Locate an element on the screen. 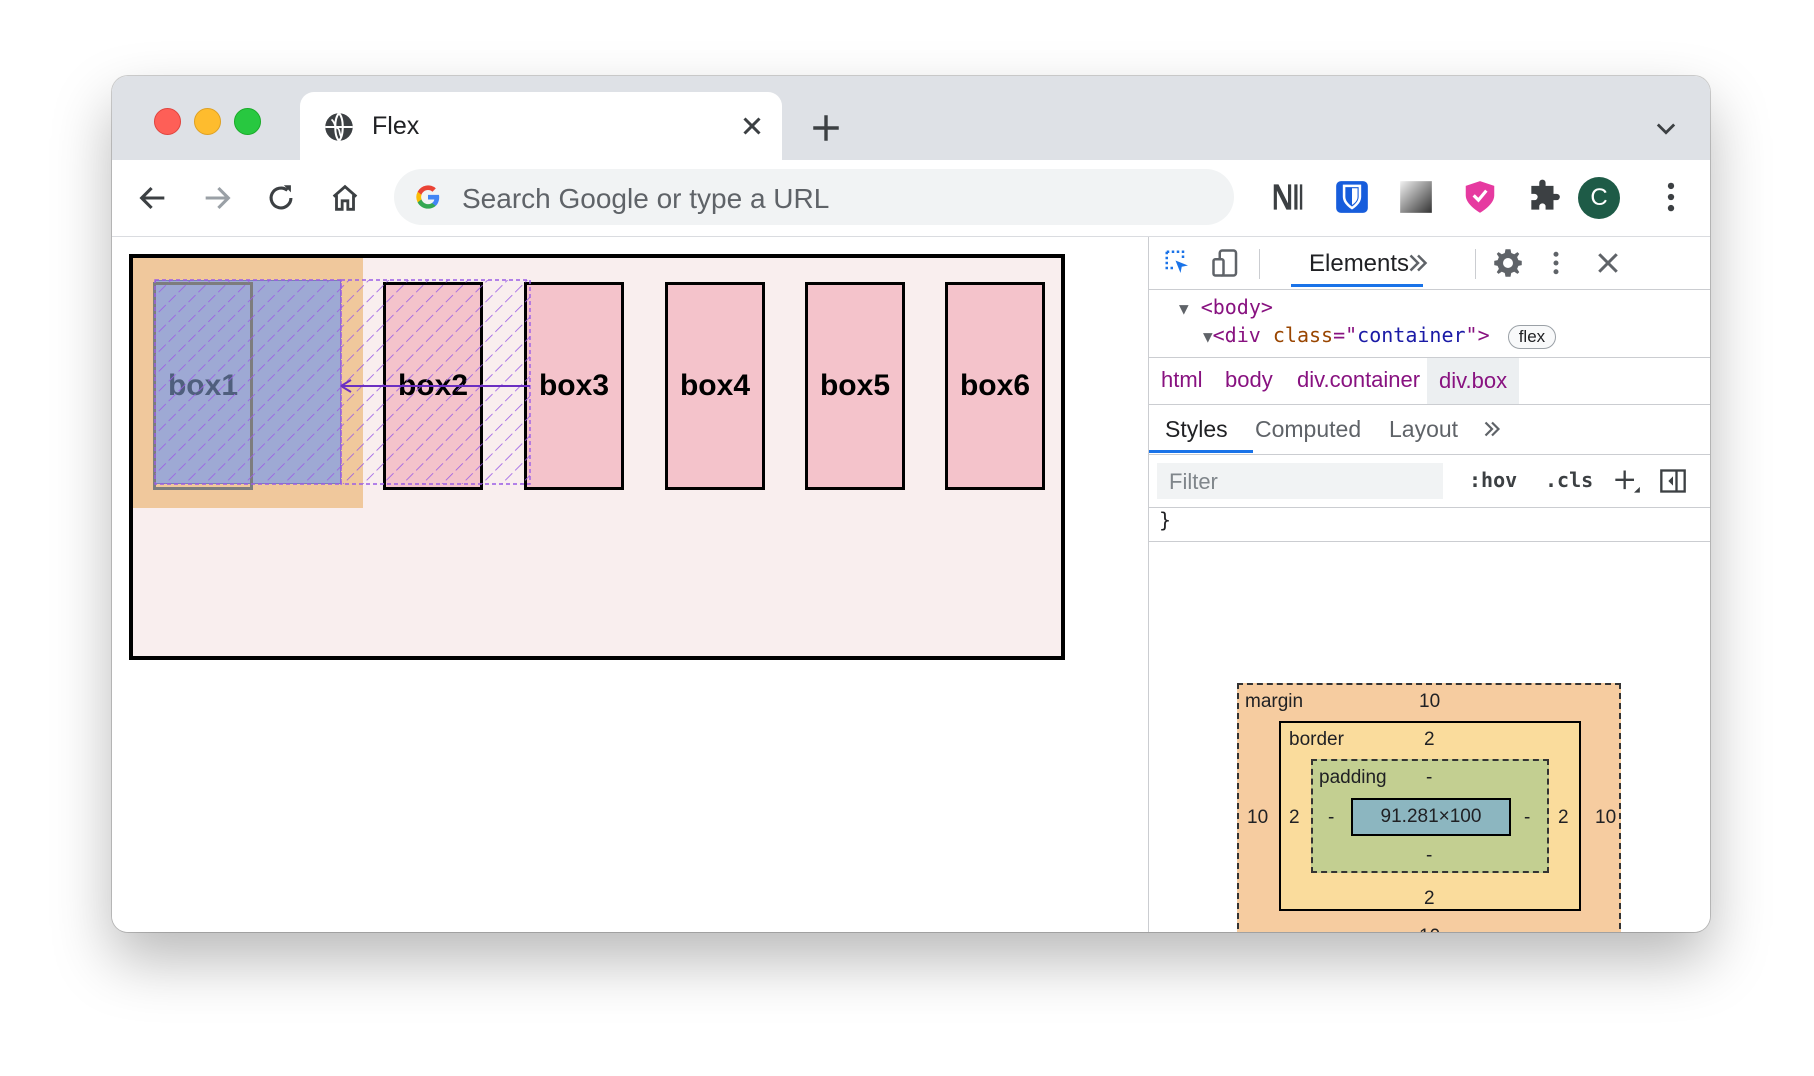  box2: box2 is located at coordinates (433, 386).